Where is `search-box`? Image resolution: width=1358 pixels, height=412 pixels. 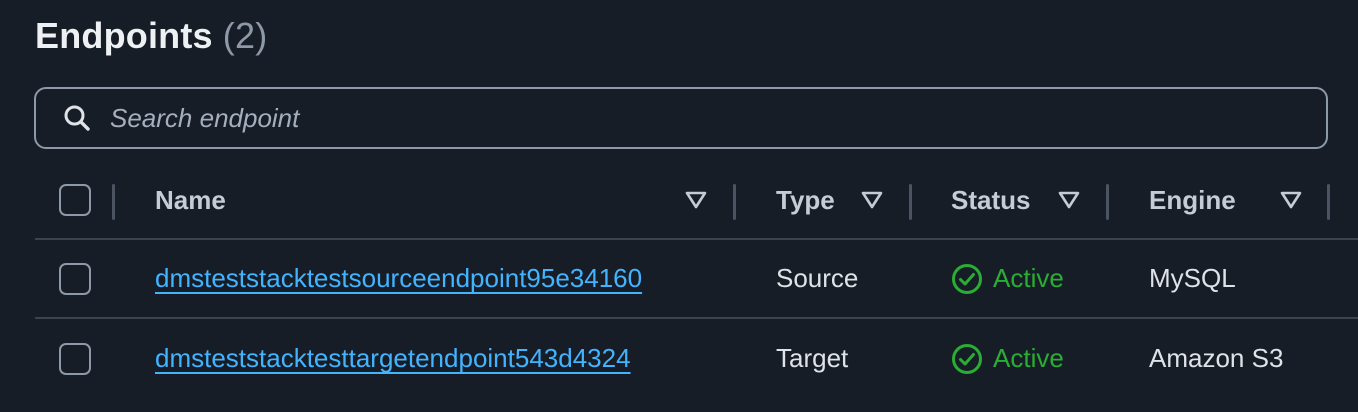 search-box is located at coordinates (681, 118).